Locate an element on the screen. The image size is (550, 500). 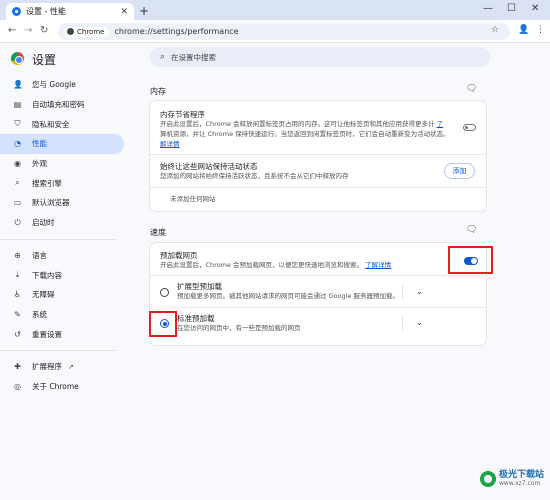
browser-icon: ▭ is located at coordinates (17, 203).